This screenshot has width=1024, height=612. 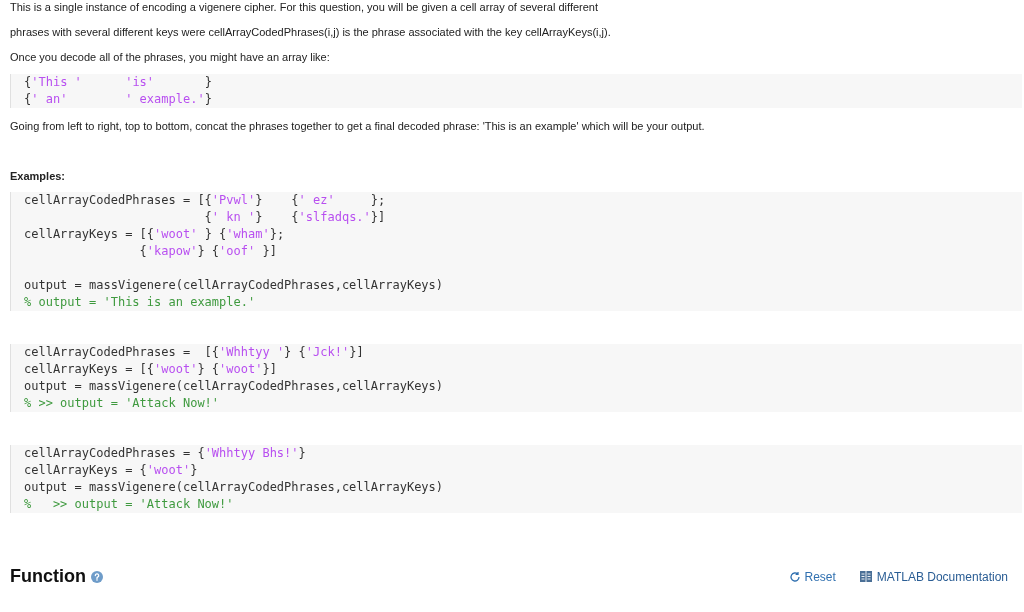 What do you see at coordinates (933, 576) in the screenshot?
I see `documentation-link: MATLAB Documentation` at bounding box center [933, 576].